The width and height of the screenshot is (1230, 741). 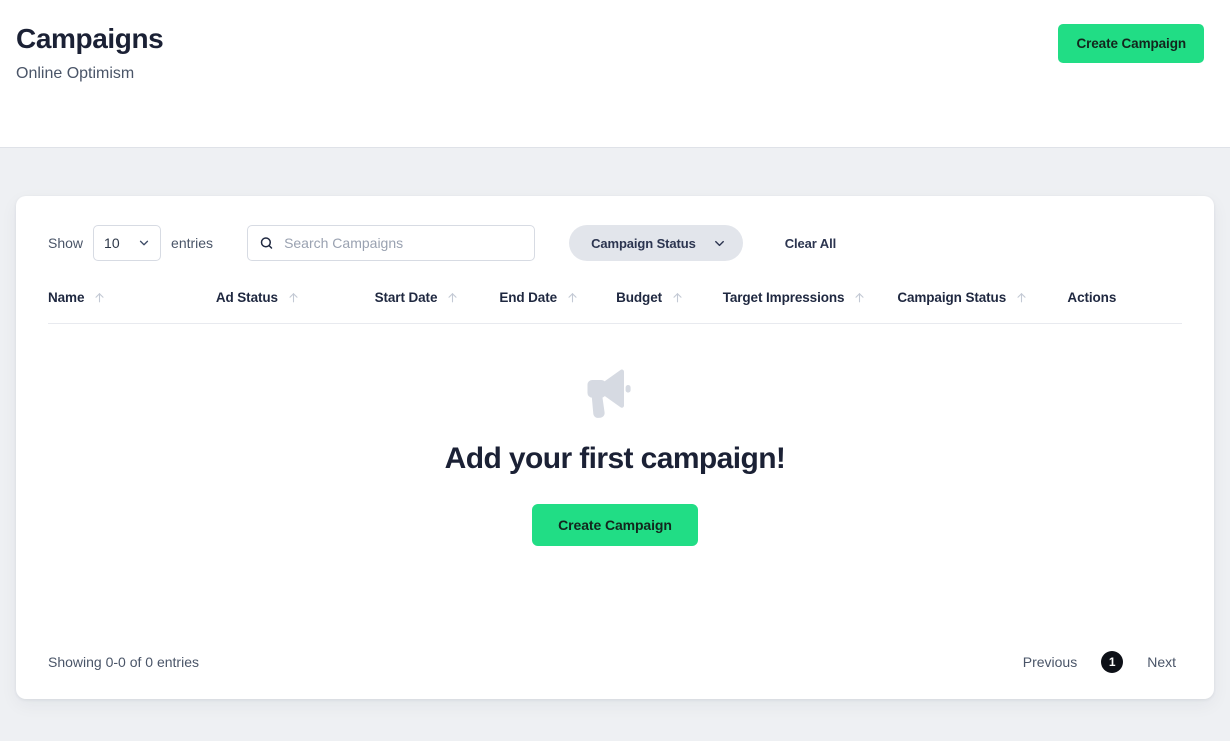 I want to click on campaign-status-filter-label: Campaign Status, so click(x=643, y=243).